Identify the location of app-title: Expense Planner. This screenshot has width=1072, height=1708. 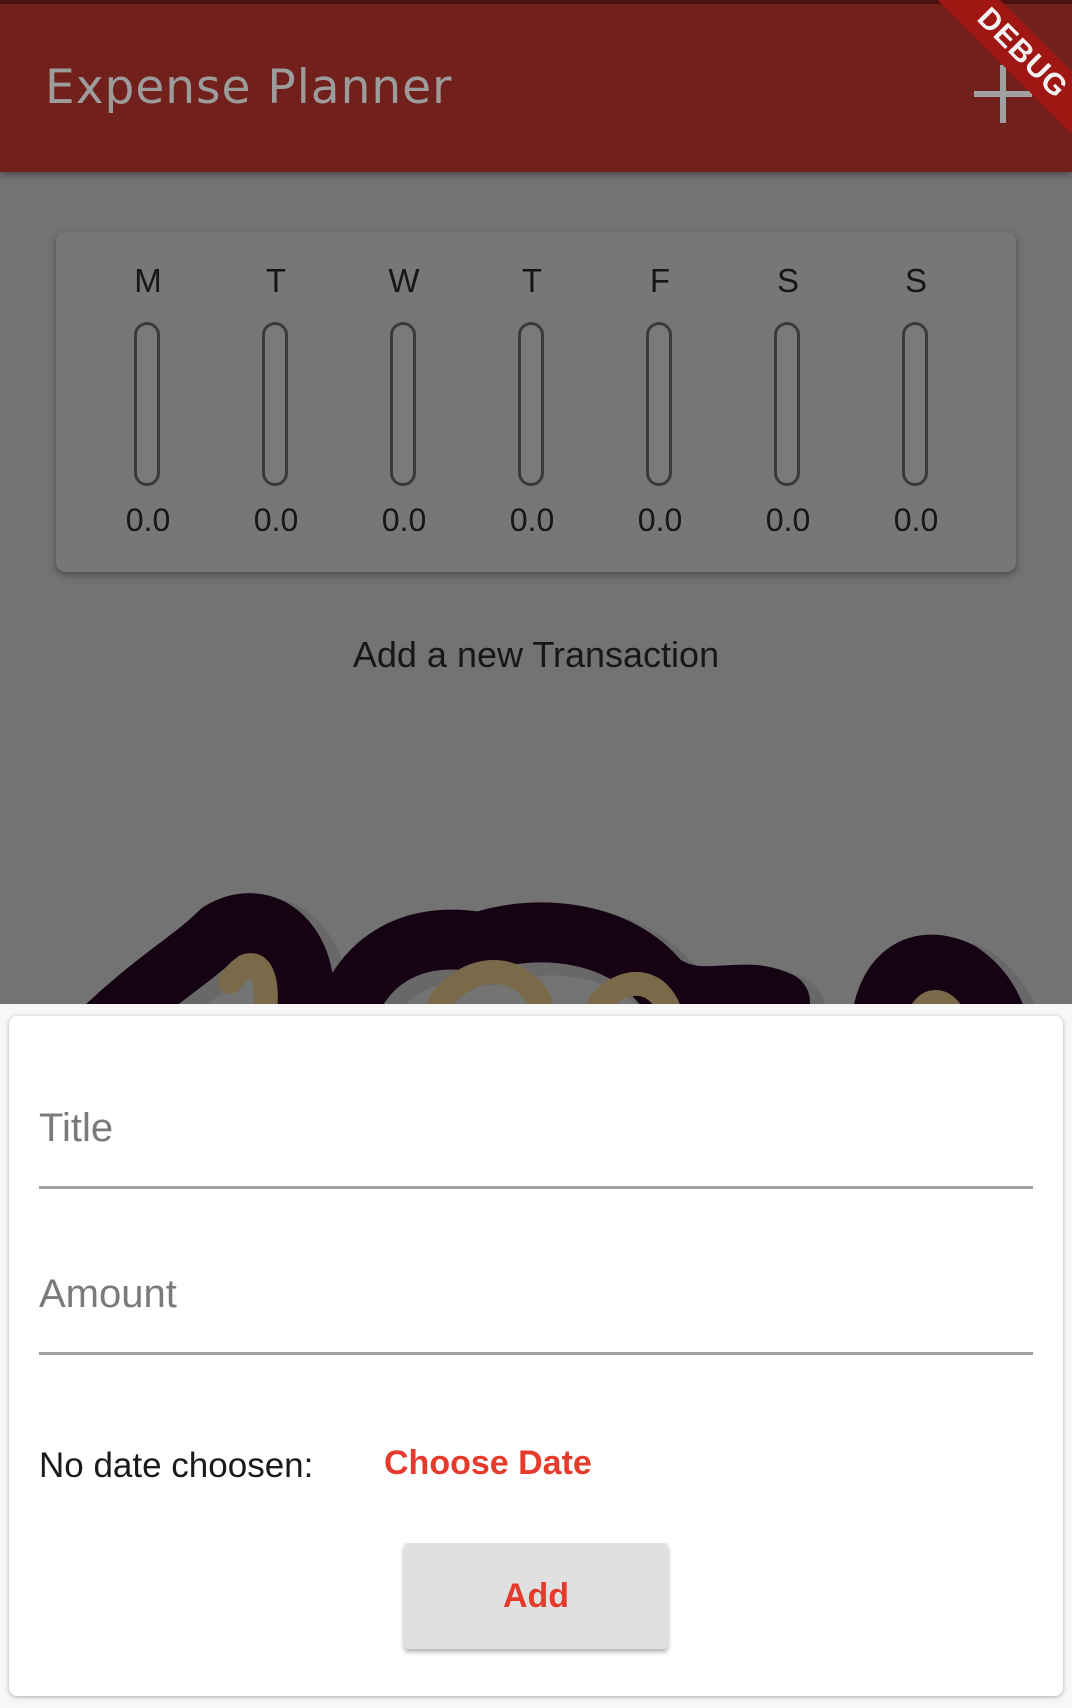
(249, 87).